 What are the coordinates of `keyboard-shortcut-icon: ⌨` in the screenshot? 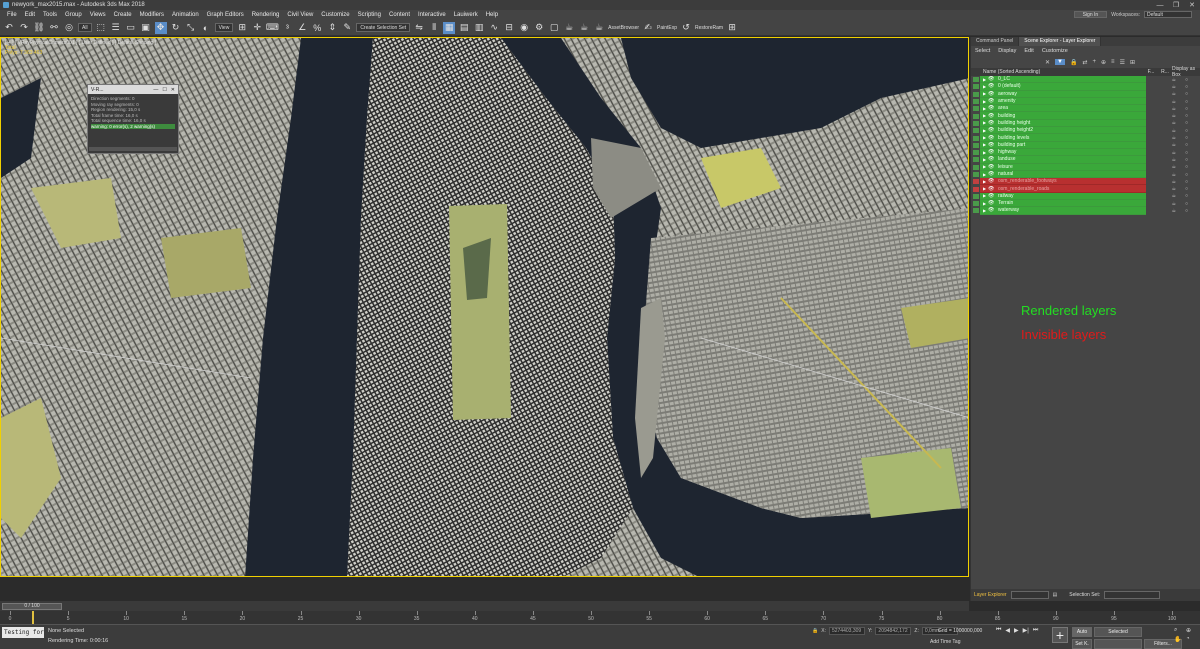 It's located at (272, 28).